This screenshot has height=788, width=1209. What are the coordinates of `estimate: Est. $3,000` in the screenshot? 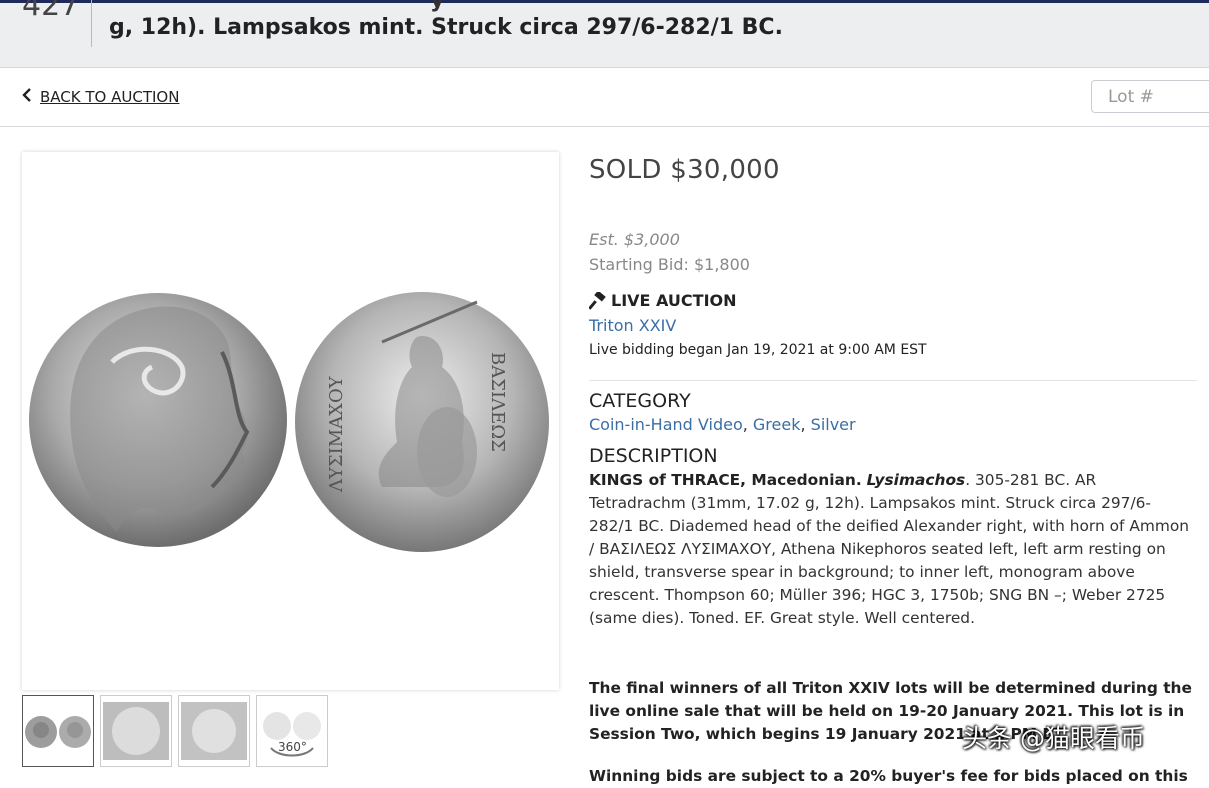 It's located at (634, 239).